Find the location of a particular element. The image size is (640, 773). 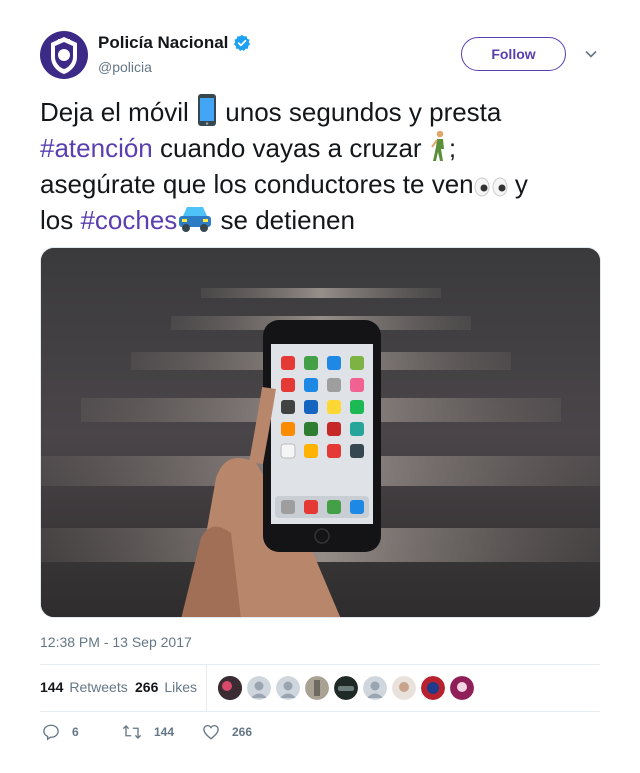

tweet-actions: 6 144 266 is located at coordinates (320, 734).